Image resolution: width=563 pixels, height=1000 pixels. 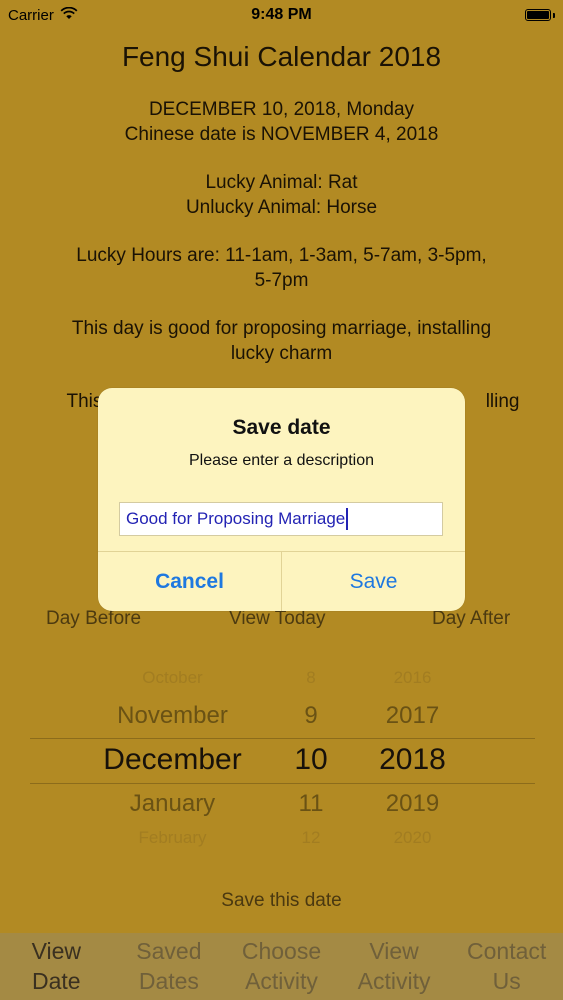 What do you see at coordinates (412, 838) in the screenshot?
I see `picker-year: 2020` at bounding box center [412, 838].